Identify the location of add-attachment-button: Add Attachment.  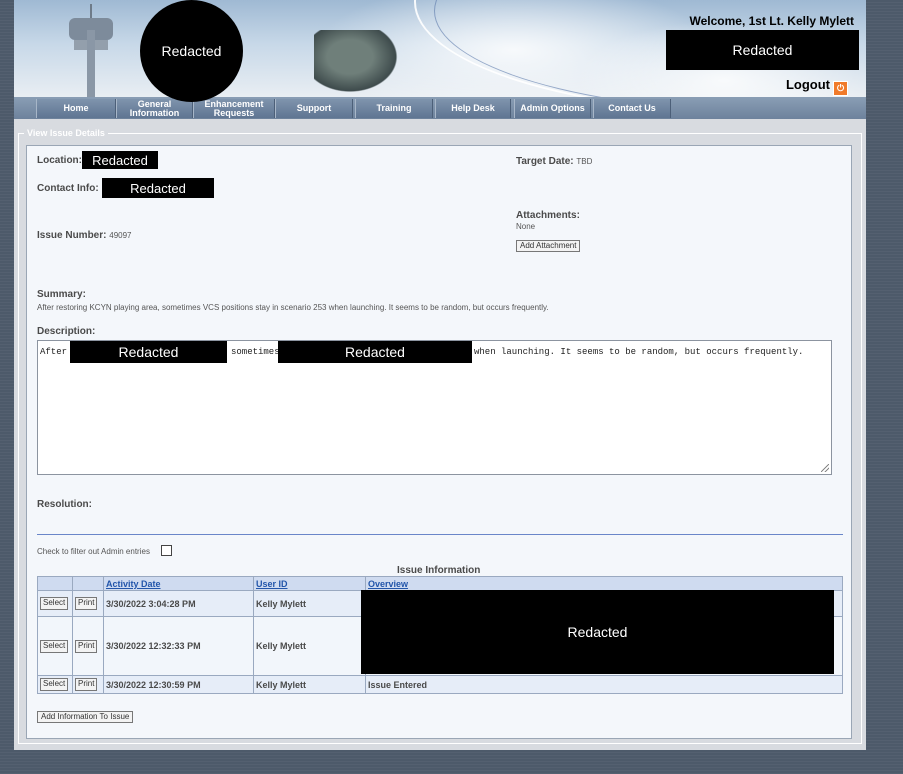
(548, 246).